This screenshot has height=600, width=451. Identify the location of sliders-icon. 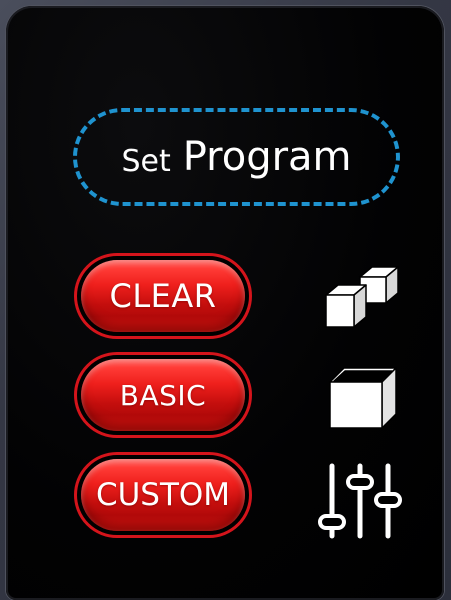
(360, 501).